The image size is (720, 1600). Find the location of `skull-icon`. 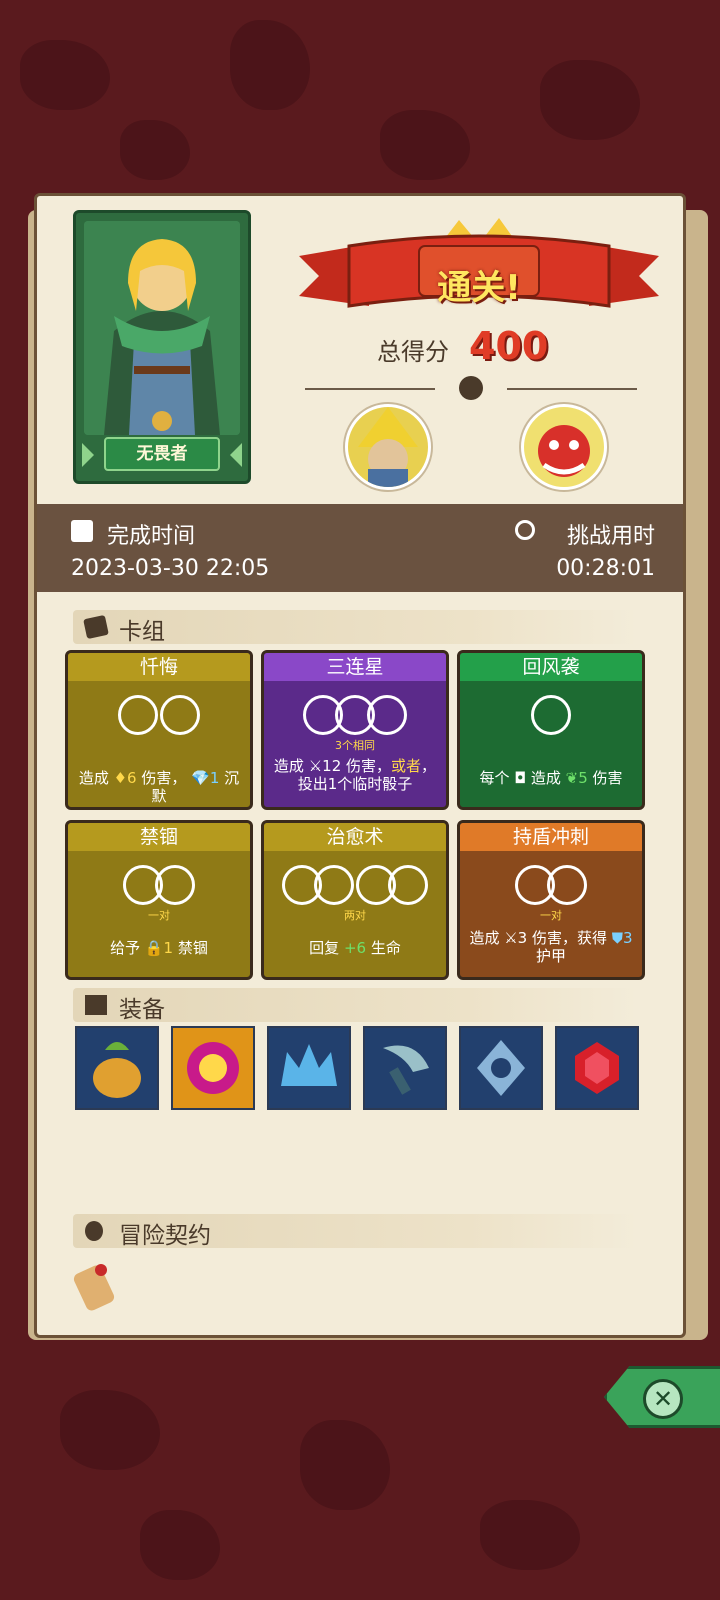

skull-icon is located at coordinates (471, 388).